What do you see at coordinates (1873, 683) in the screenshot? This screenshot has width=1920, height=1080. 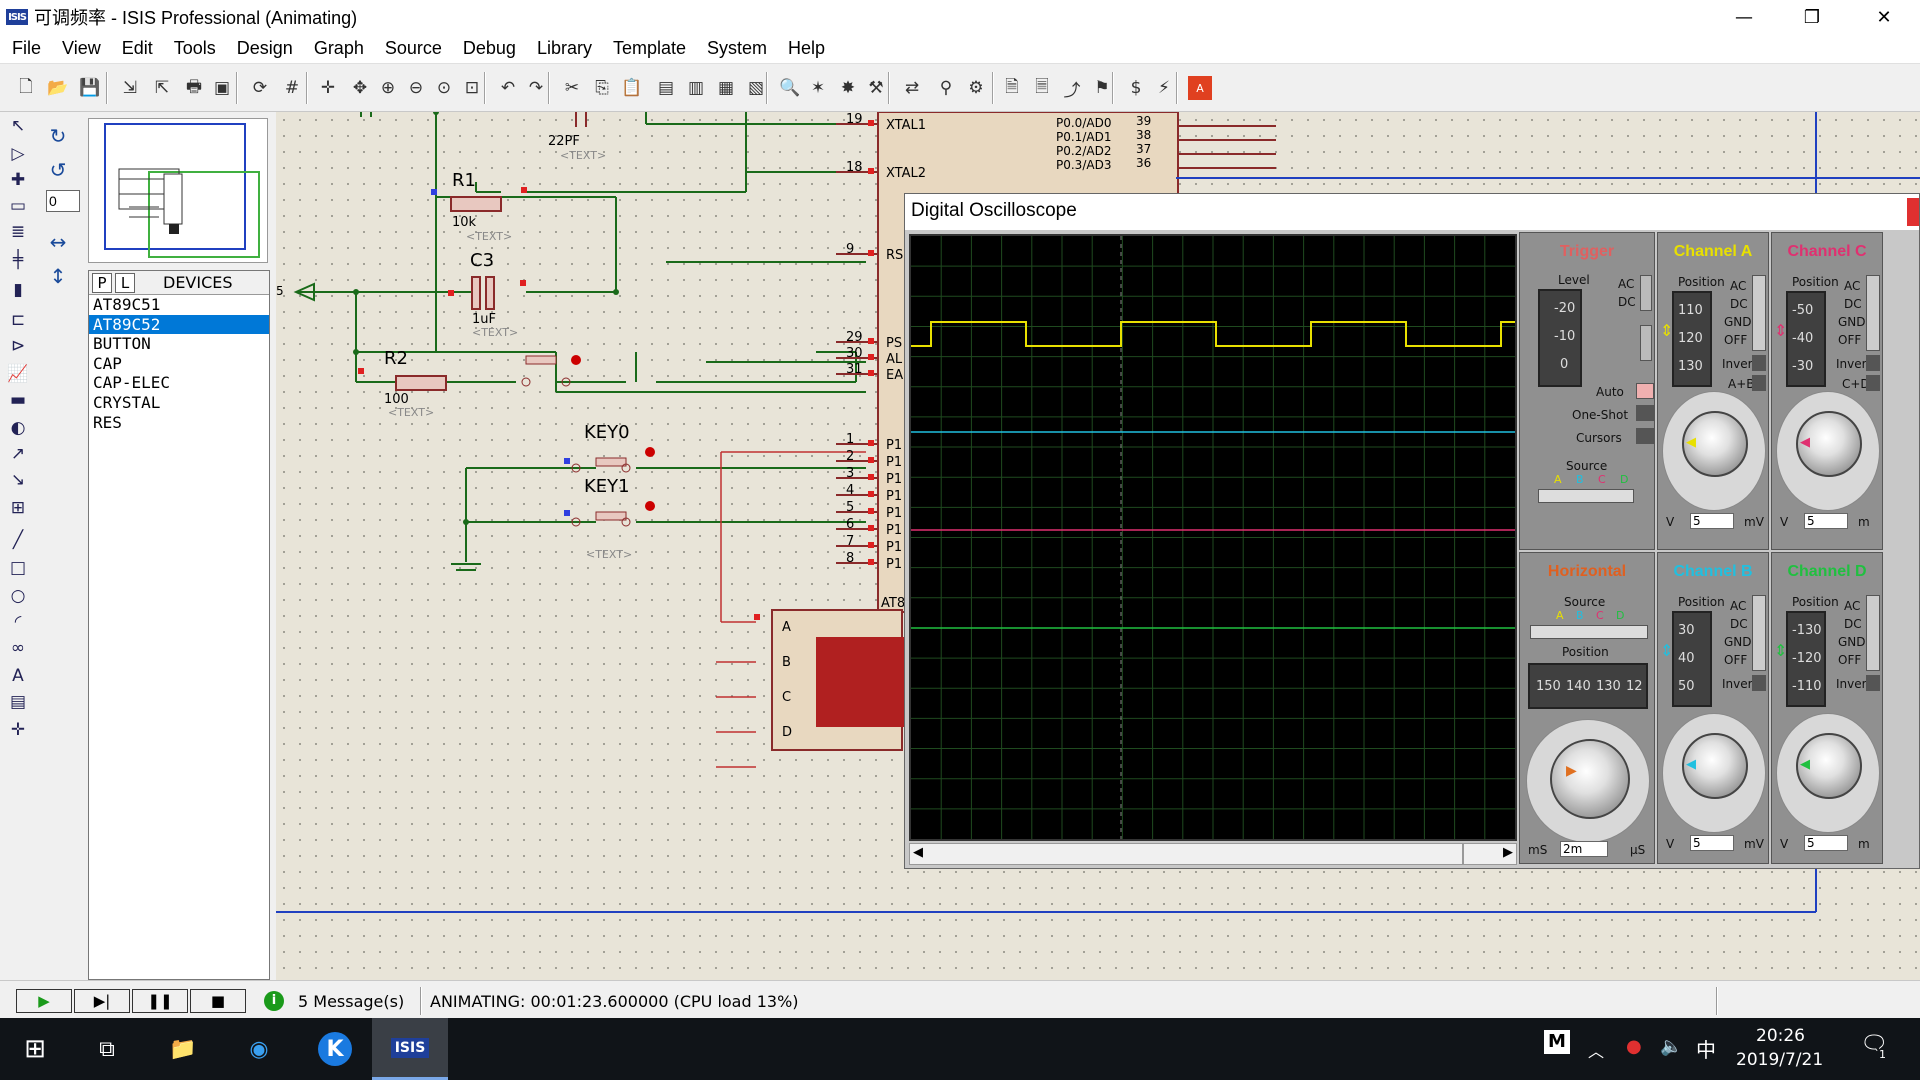 I see `channel-d-invert-toggle` at bounding box center [1873, 683].